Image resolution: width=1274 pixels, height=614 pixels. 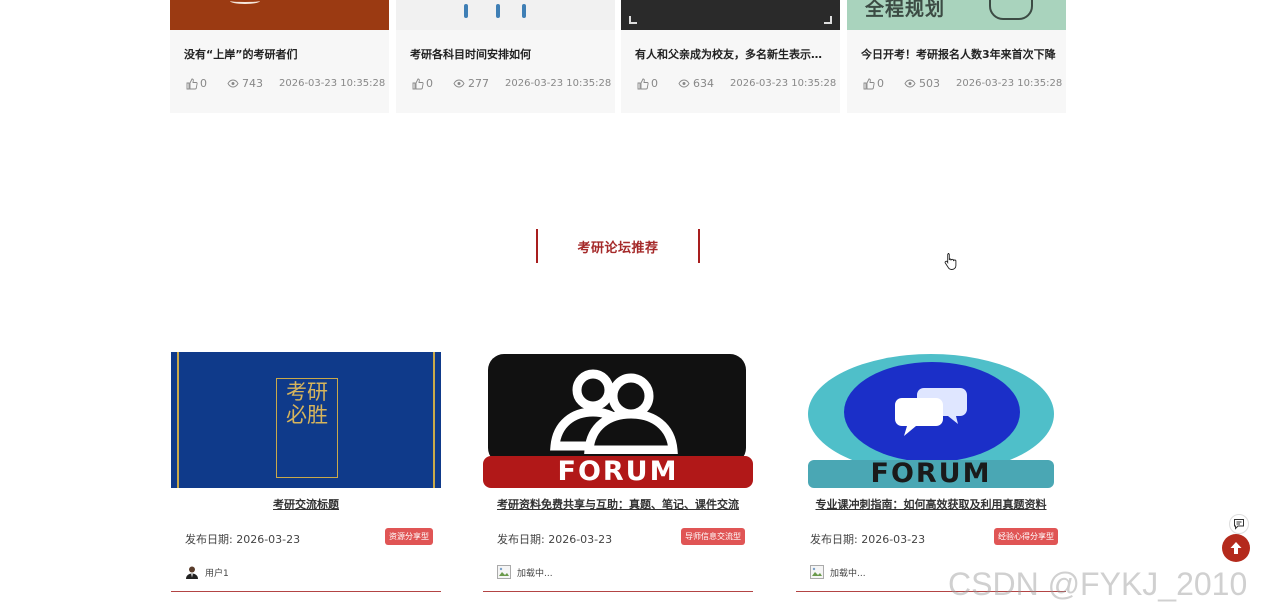 What do you see at coordinates (307, 403) in the screenshot?
I see `cover-text: 考研必胜` at bounding box center [307, 403].